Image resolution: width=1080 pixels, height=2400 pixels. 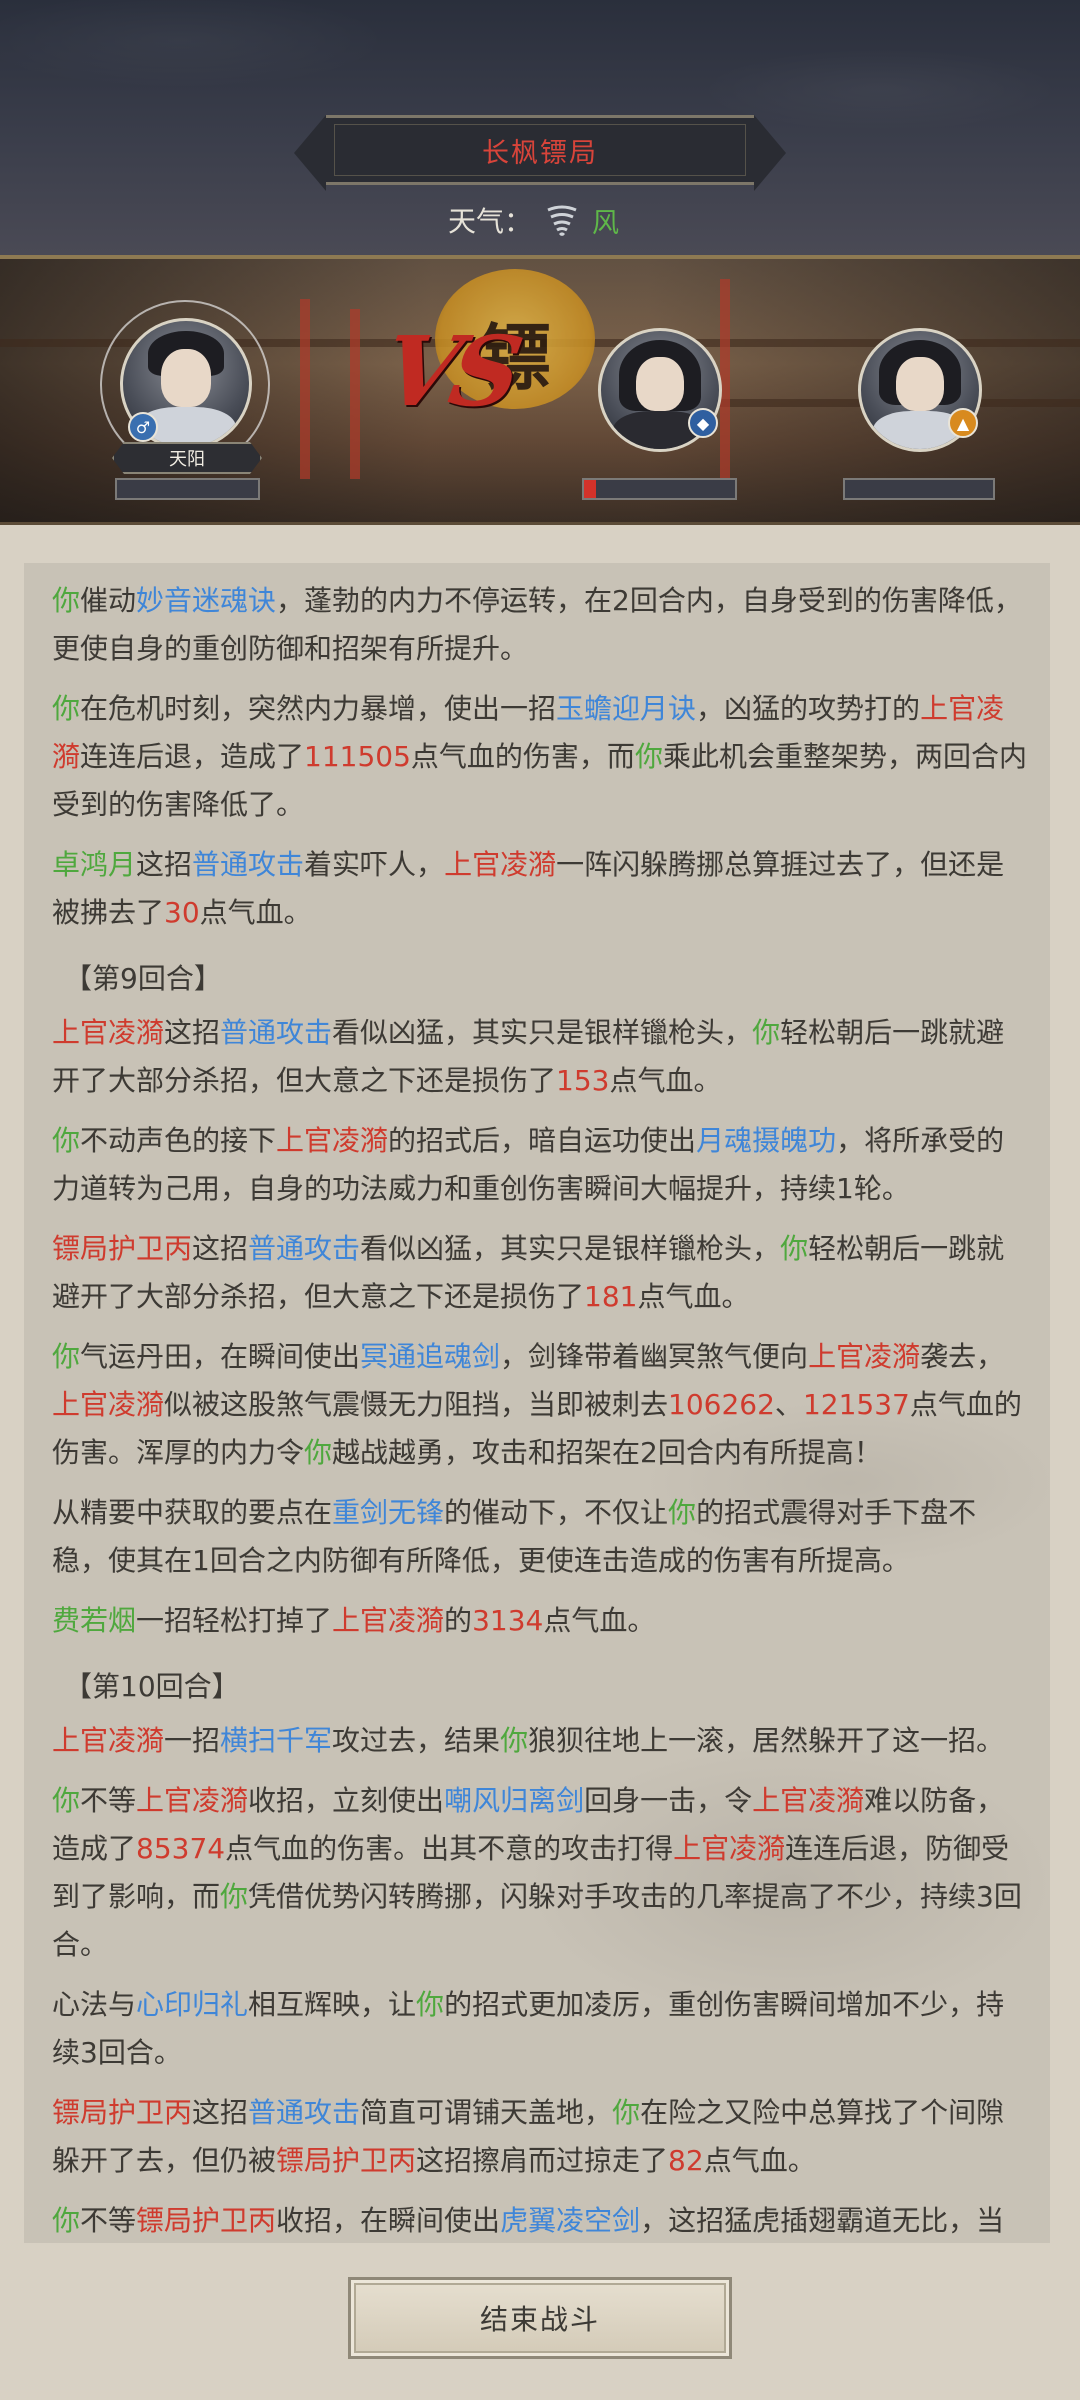 What do you see at coordinates (540, 2318) in the screenshot?
I see `end-battle-button: 结束战斗` at bounding box center [540, 2318].